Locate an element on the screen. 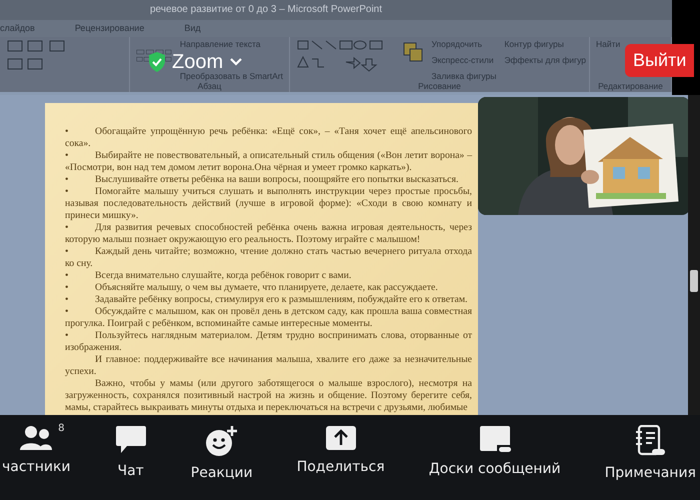 The image size is (700, 500). whiteboard-icon is located at coordinates (494, 439).